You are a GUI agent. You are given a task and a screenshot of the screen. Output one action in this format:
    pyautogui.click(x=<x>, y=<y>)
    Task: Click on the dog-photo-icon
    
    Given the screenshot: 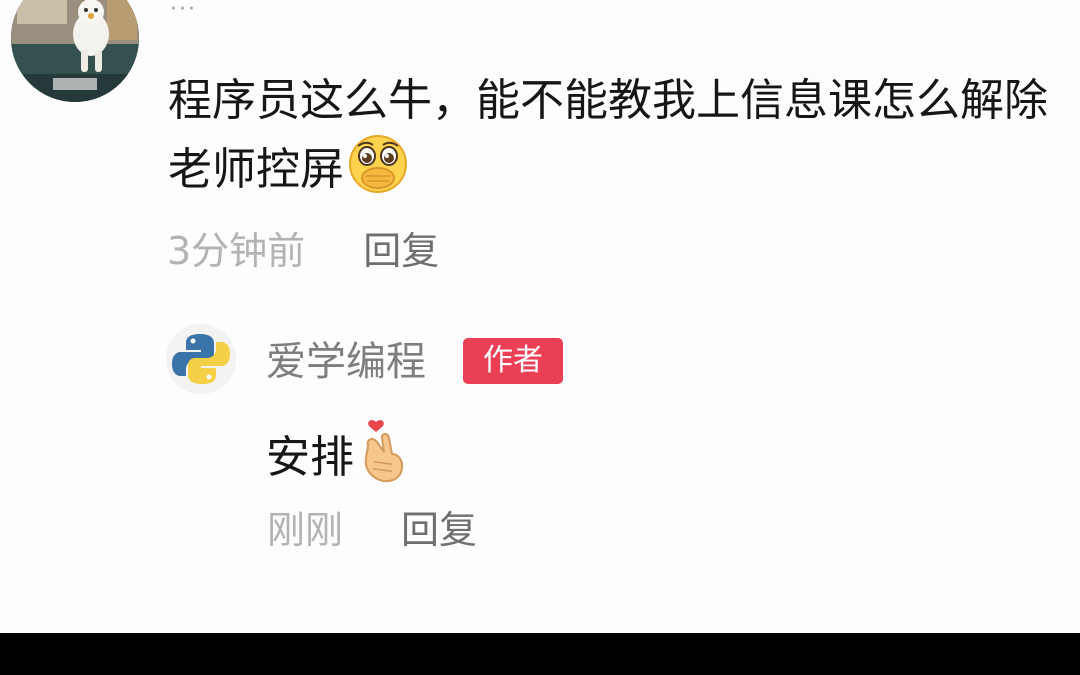 What is the action you would take?
    pyautogui.click(x=75, y=51)
    